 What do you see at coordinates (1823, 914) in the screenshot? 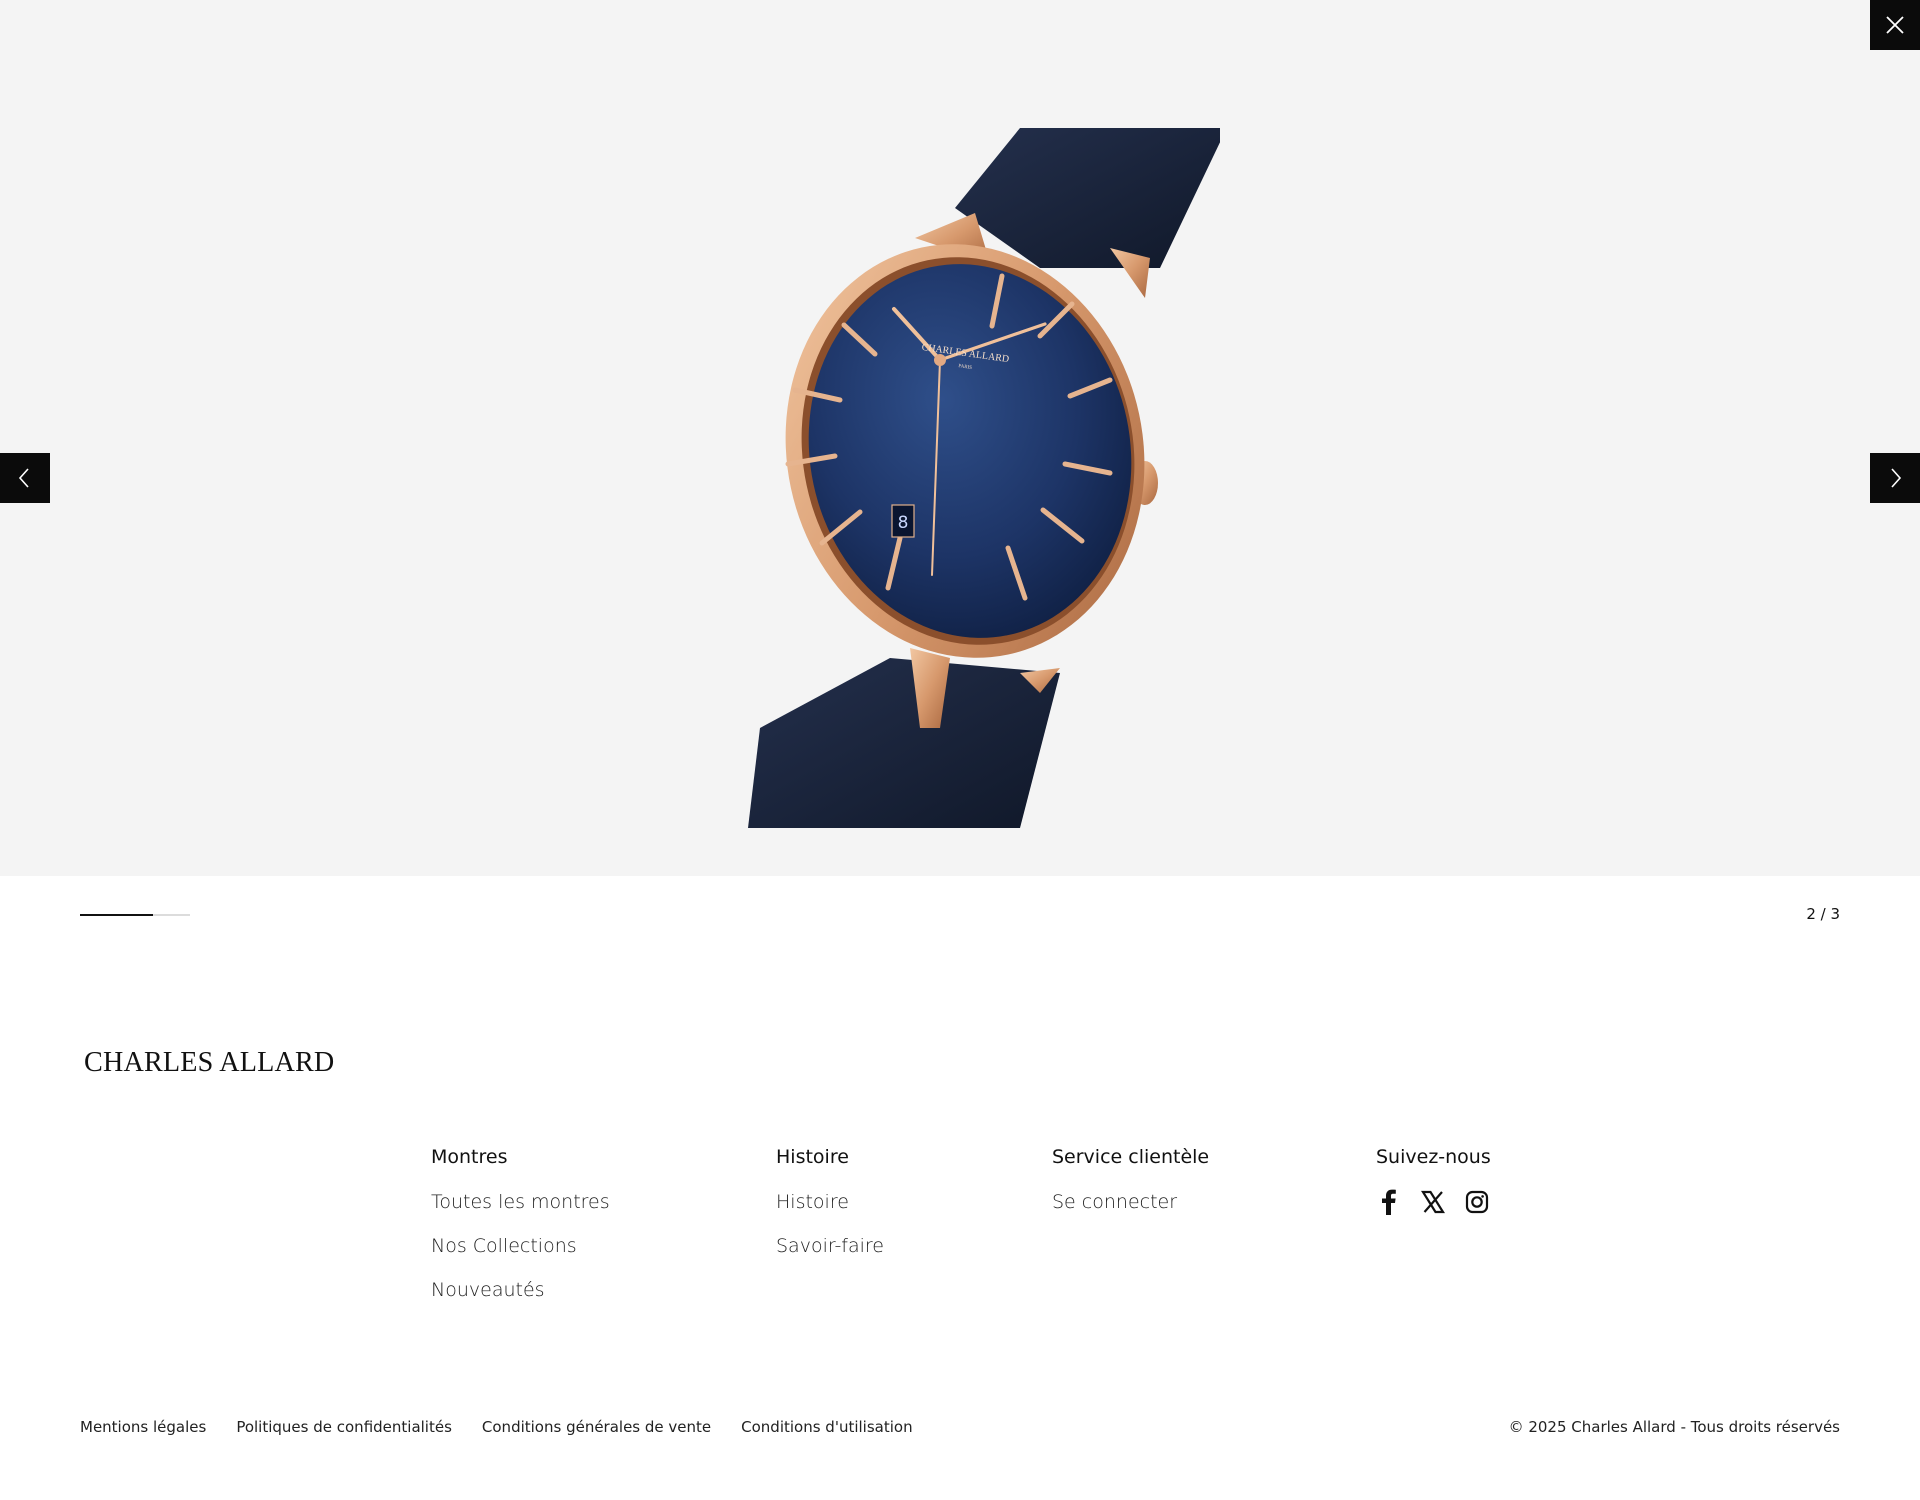
I see `gallery-counter: 2 / 3` at bounding box center [1823, 914].